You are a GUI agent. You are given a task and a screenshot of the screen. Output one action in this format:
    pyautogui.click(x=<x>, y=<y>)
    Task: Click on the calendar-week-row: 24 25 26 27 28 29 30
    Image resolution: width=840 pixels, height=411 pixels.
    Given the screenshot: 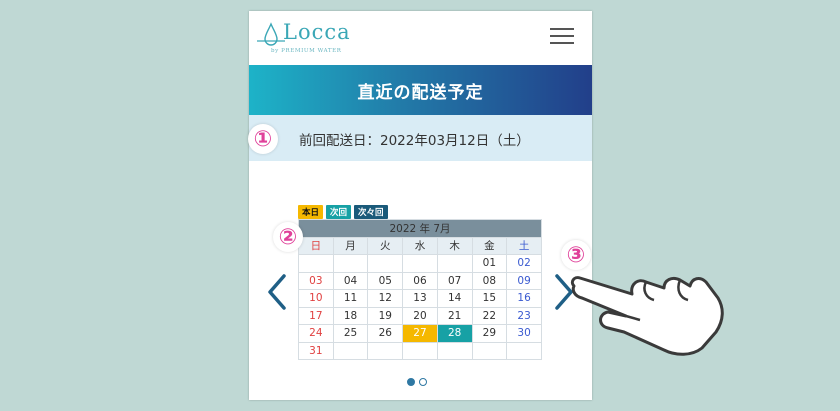 What is the action you would take?
    pyautogui.click(x=420, y=333)
    